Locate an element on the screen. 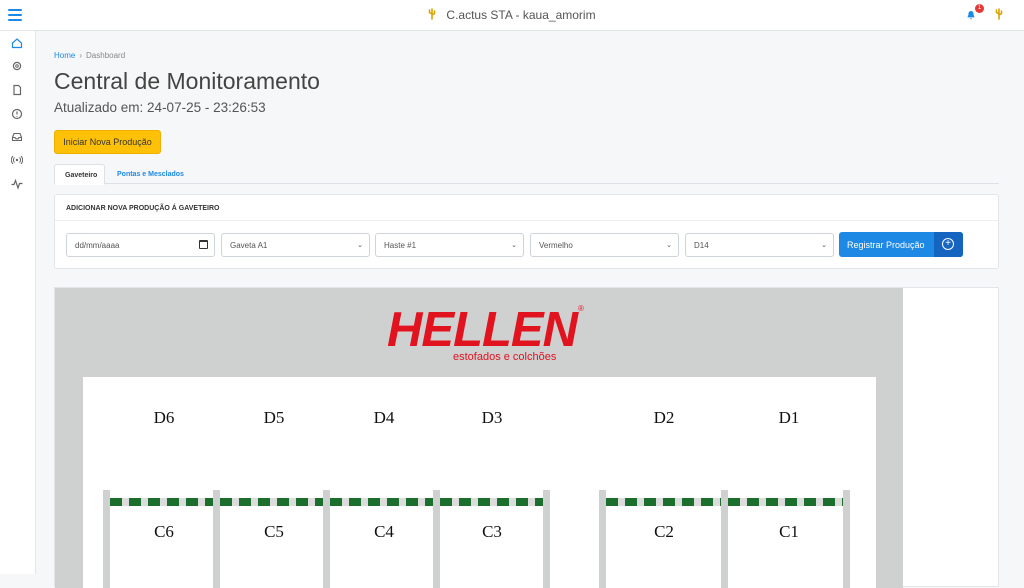  sidebar is located at coordinates (18, 302).